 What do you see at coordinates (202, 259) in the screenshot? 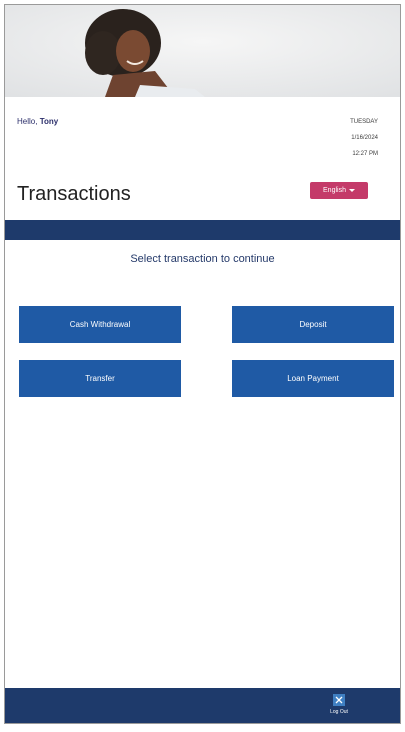
I see `instruction-text: Select transaction to continue` at bounding box center [202, 259].